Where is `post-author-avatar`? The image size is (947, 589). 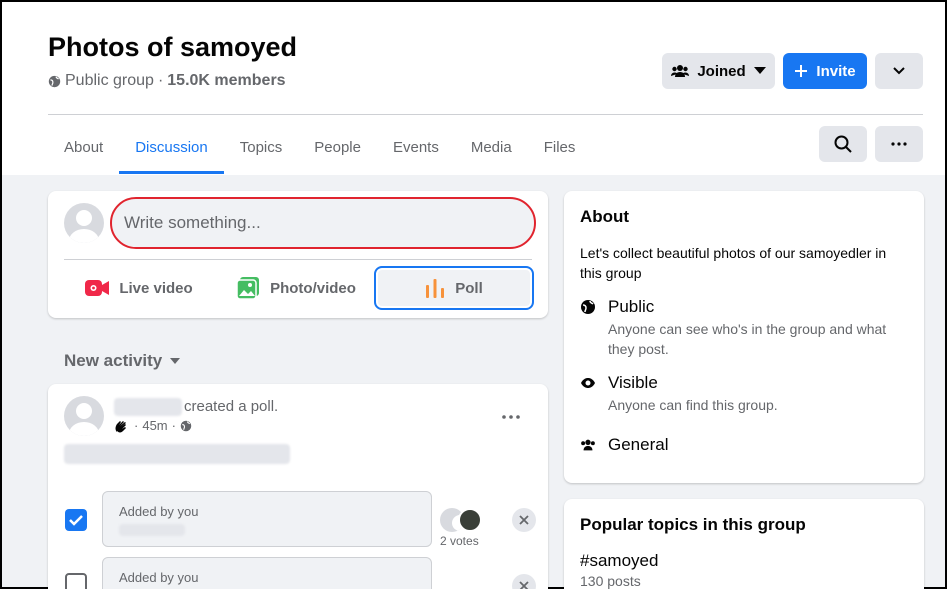 post-author-avatar is located at coordinates (84, 416).